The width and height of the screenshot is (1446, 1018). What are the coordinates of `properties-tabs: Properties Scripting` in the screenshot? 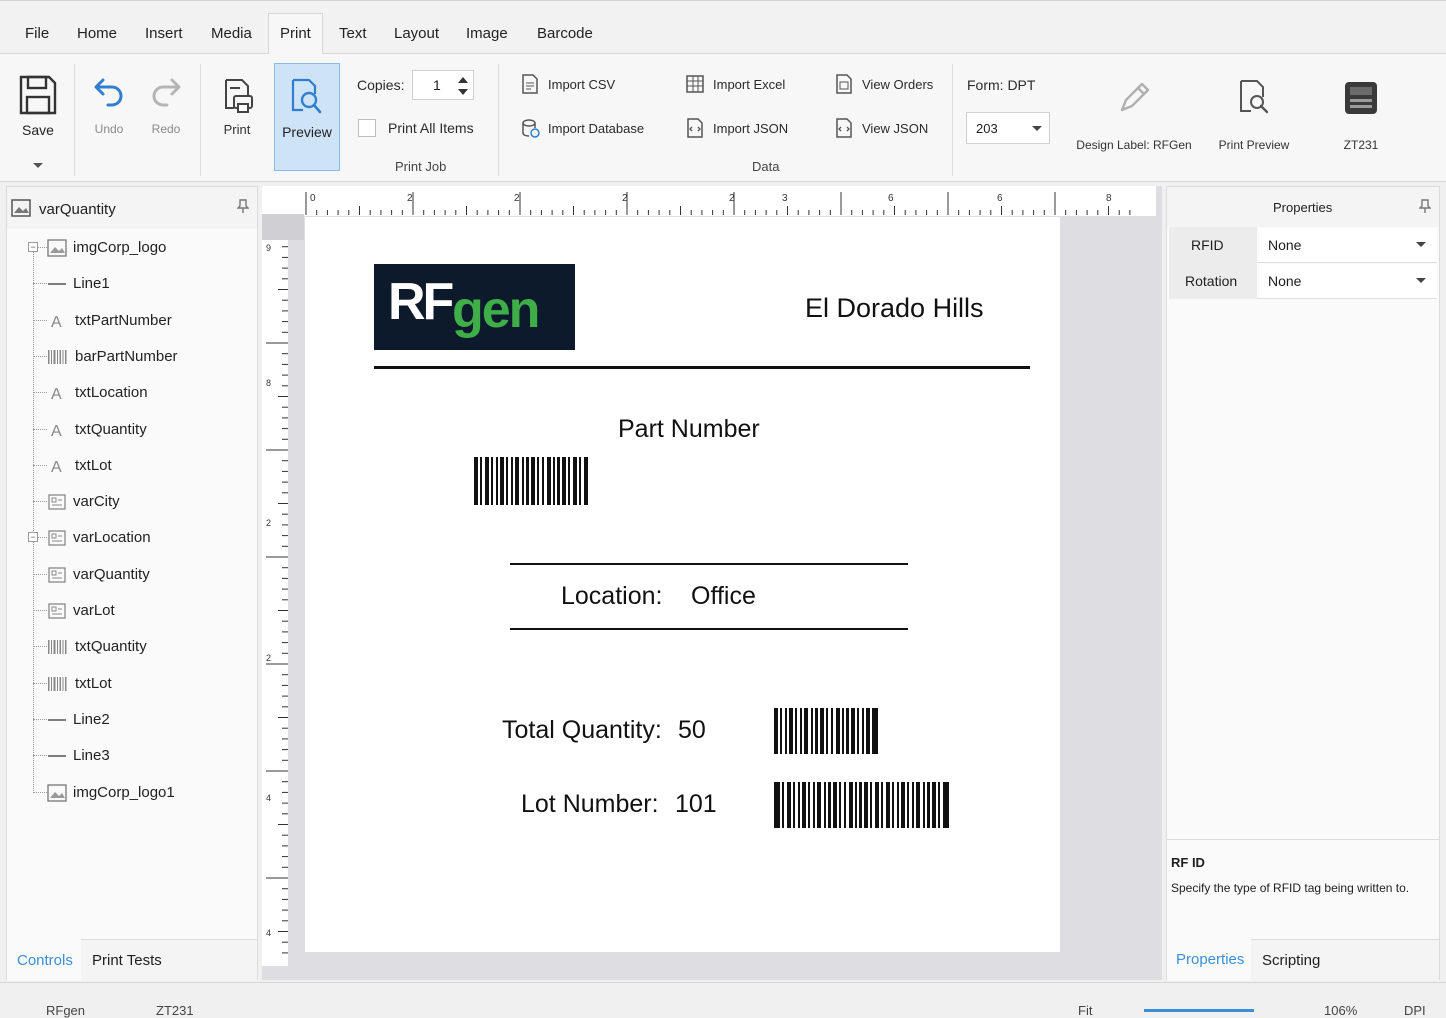 It's located at (1303, 960).